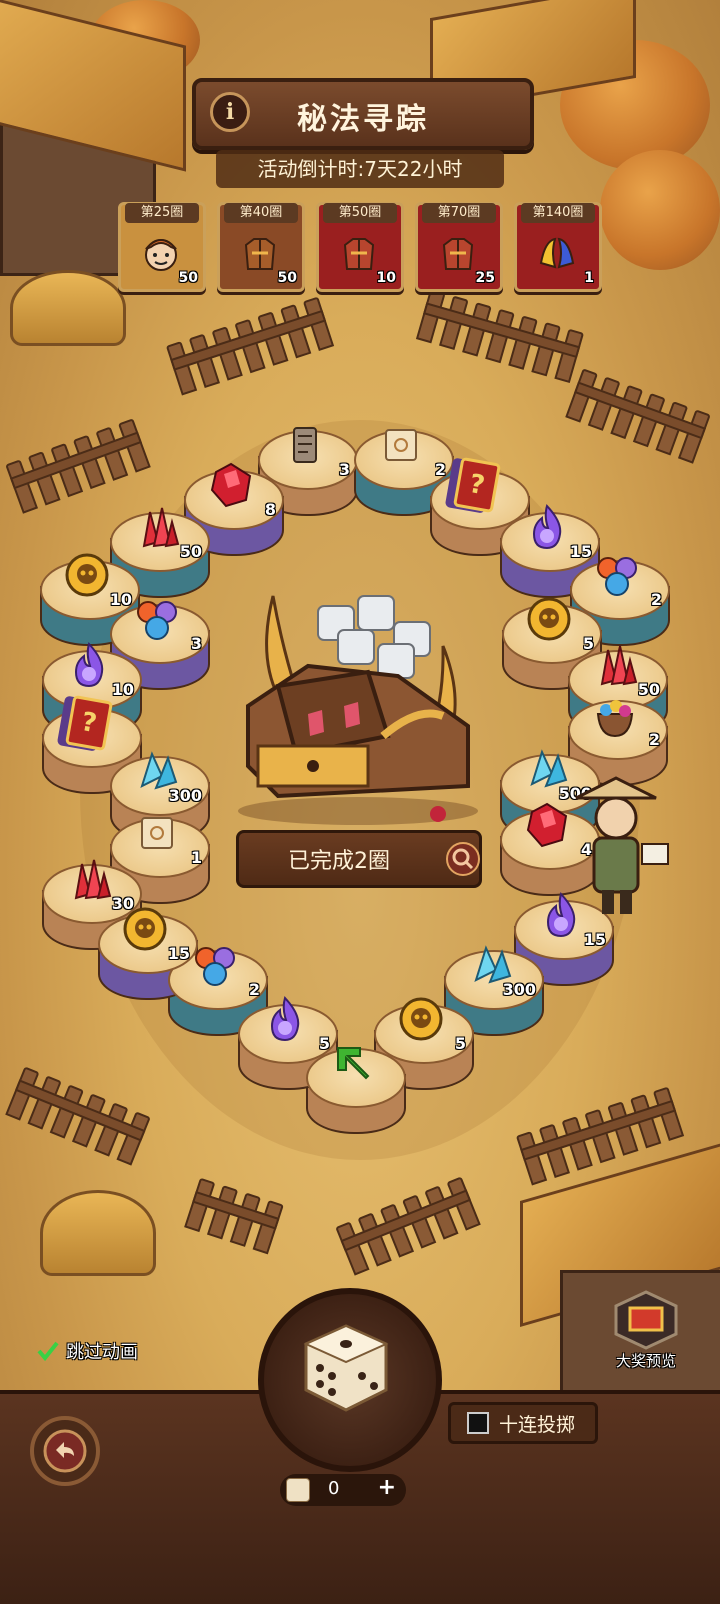  What do you see at coordinates (334, 1488) in the screenshot?
I see `dice-count-value: 0` at bounding box center [334, 1488].